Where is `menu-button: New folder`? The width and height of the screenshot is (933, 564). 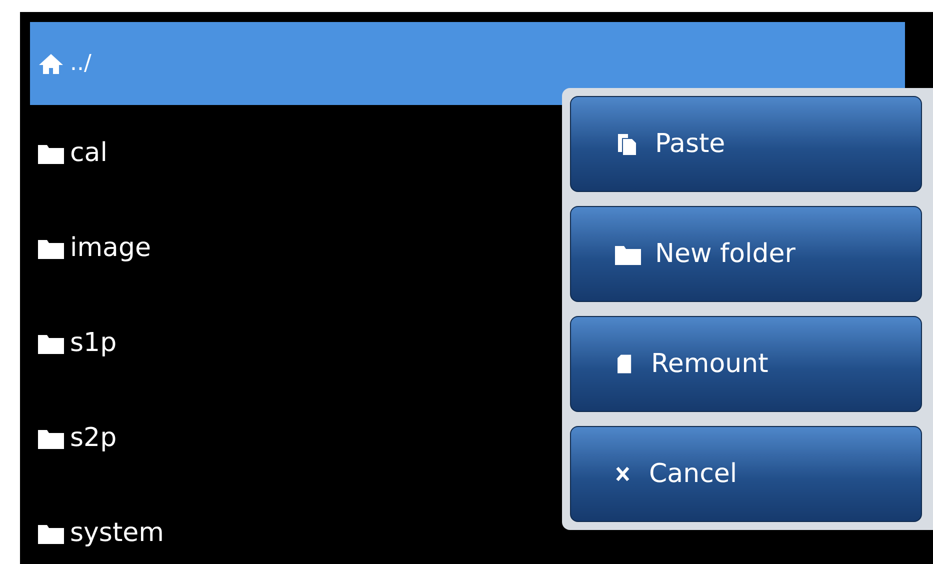
menu-button: New folder is located at coordinates (746, 254).